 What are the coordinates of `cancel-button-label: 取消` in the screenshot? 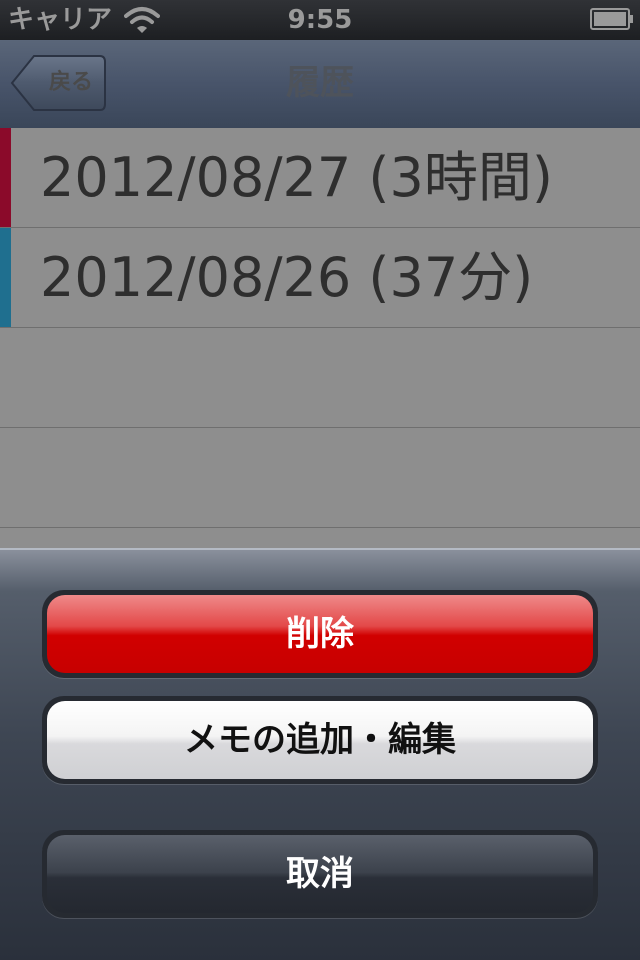 It's located at (320, 874).